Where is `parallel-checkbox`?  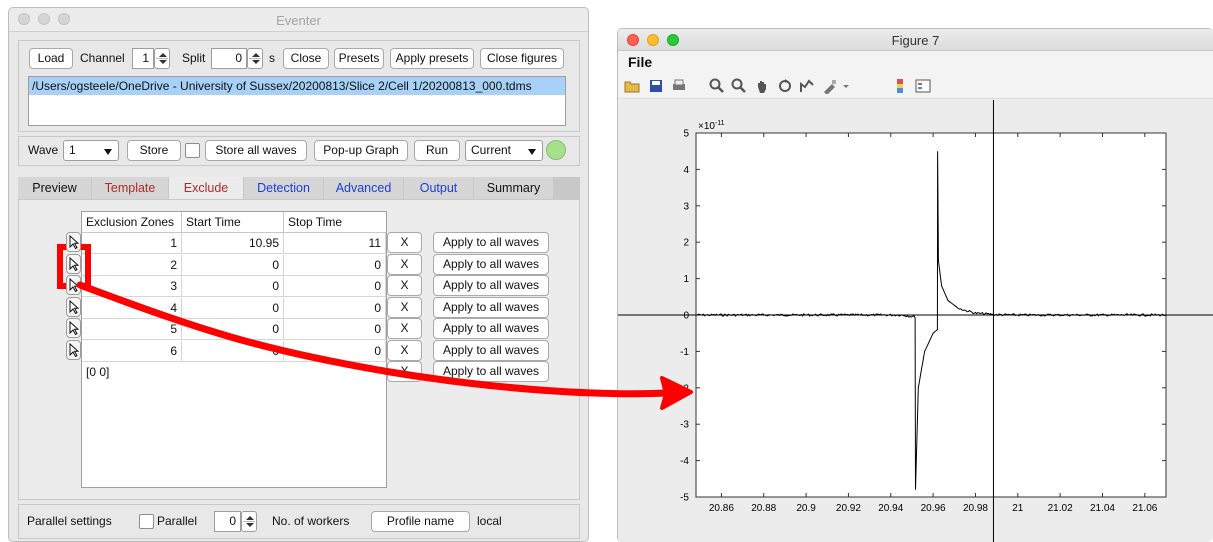
parallel-checkbox is located at coordinates (146, 521).